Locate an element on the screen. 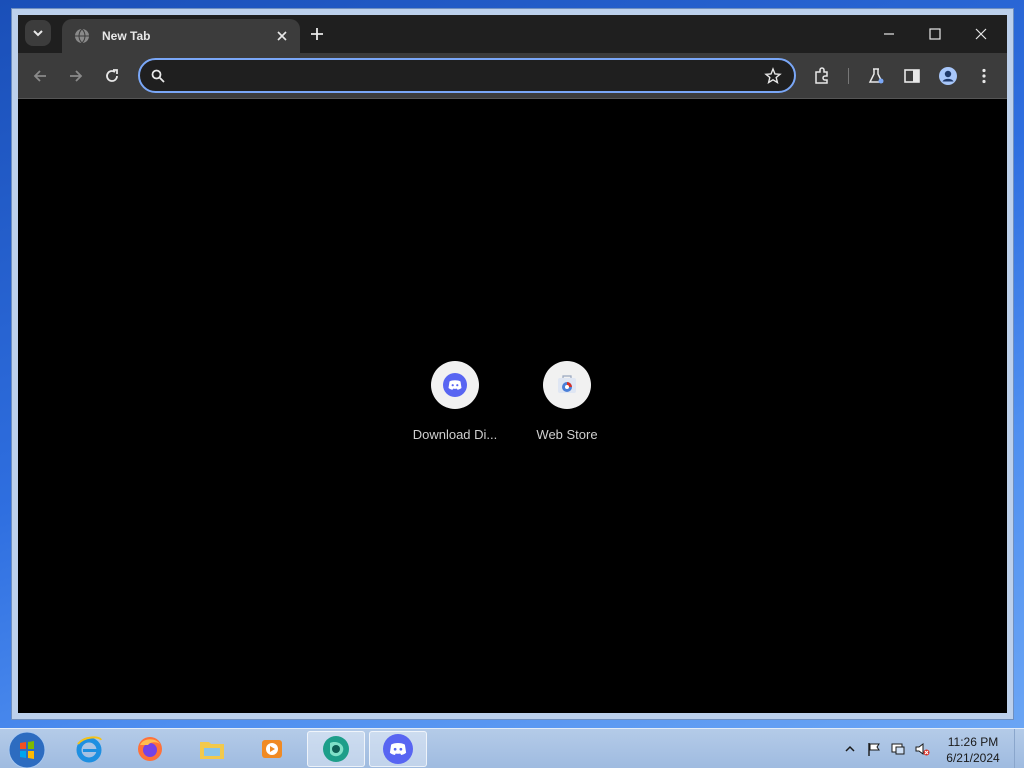 The image size is (1024, 768). firefox-icon is located at coordinates (150, 749).